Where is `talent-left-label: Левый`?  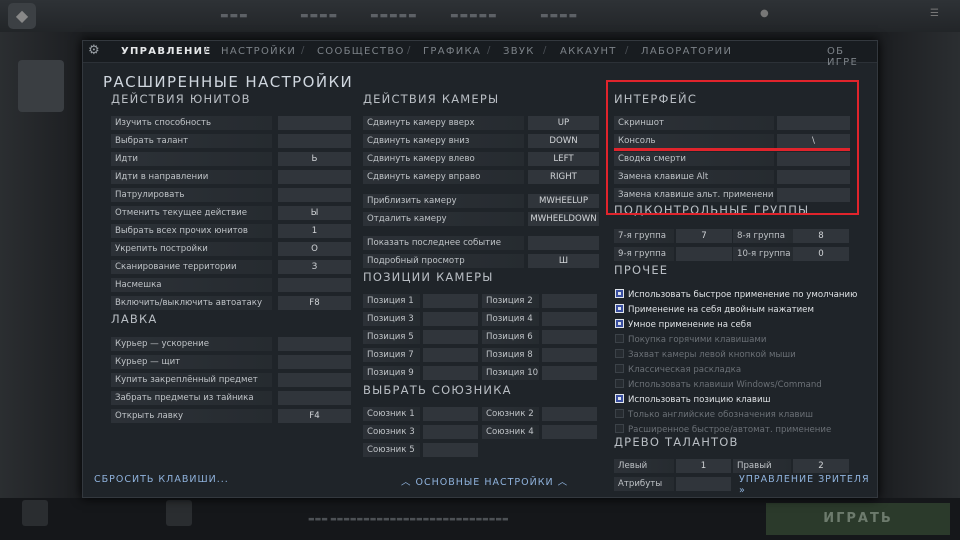 talent-left-label: Левый is located at coordinates (644, 466).